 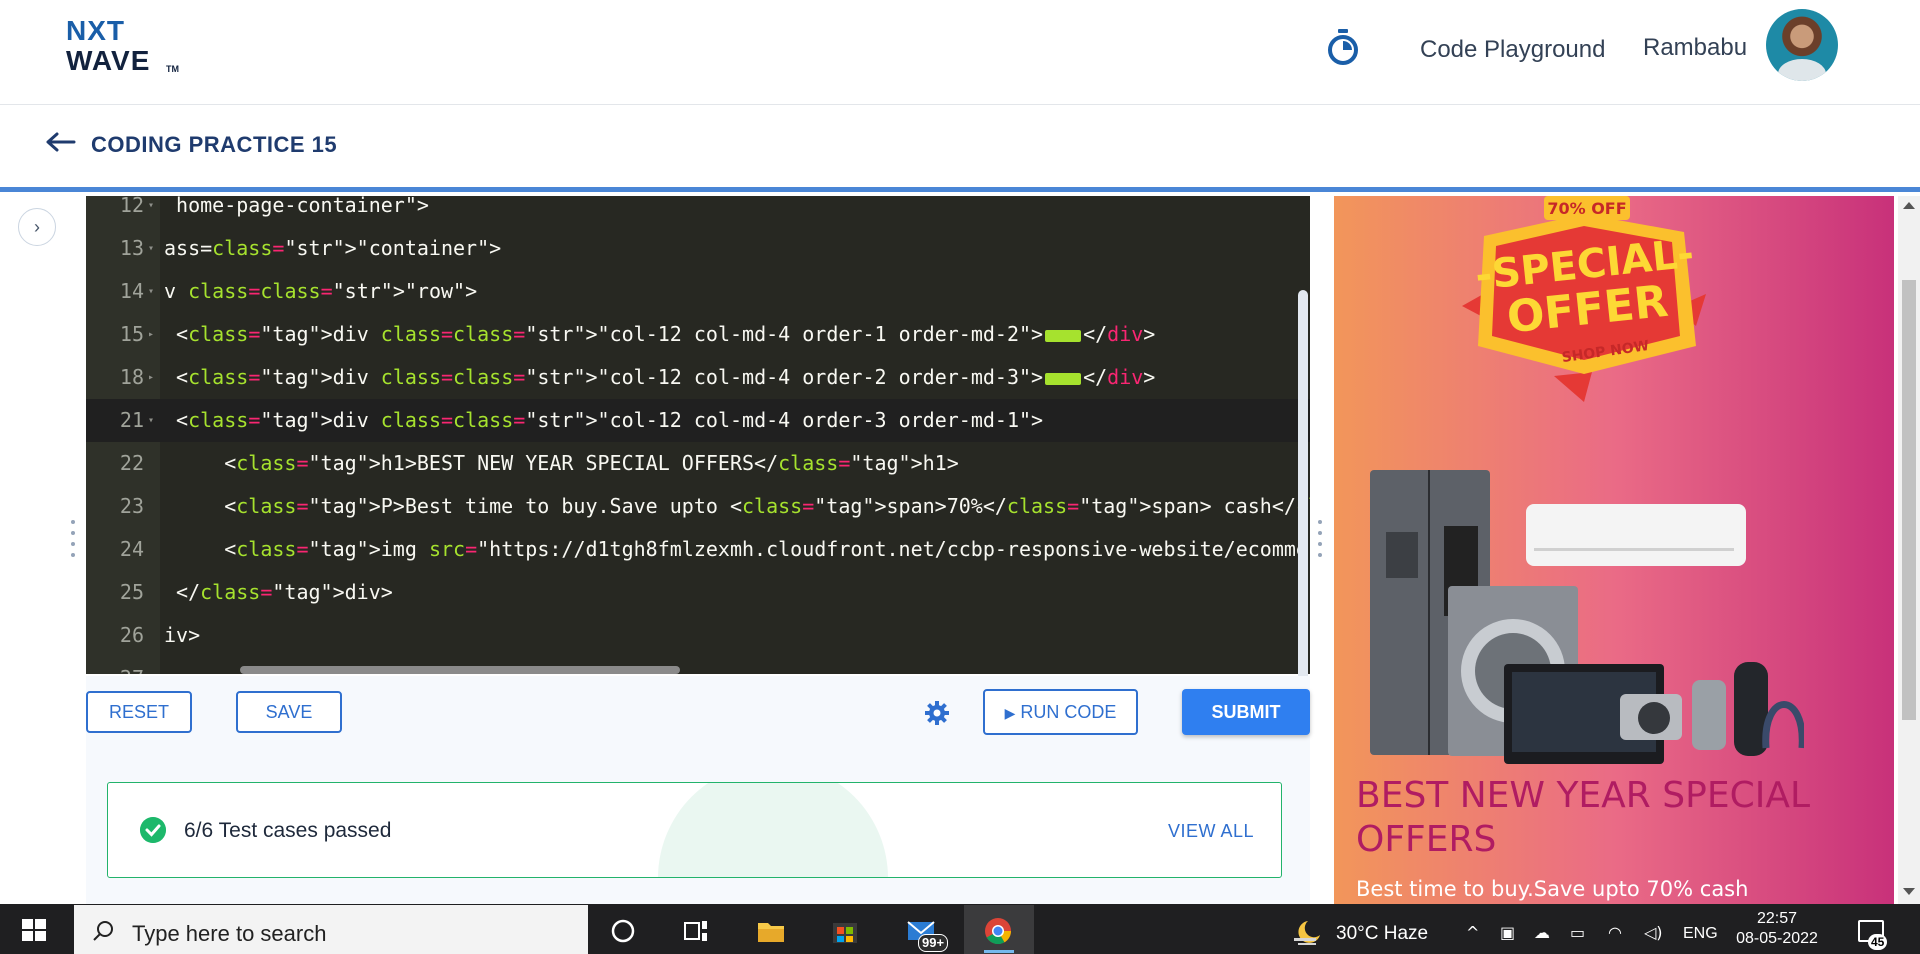 What do you see at coordinates (214, 144) in the screenshot?
I see `page-title: CODING PRACTICE 15` at bounding box center [214, 144].